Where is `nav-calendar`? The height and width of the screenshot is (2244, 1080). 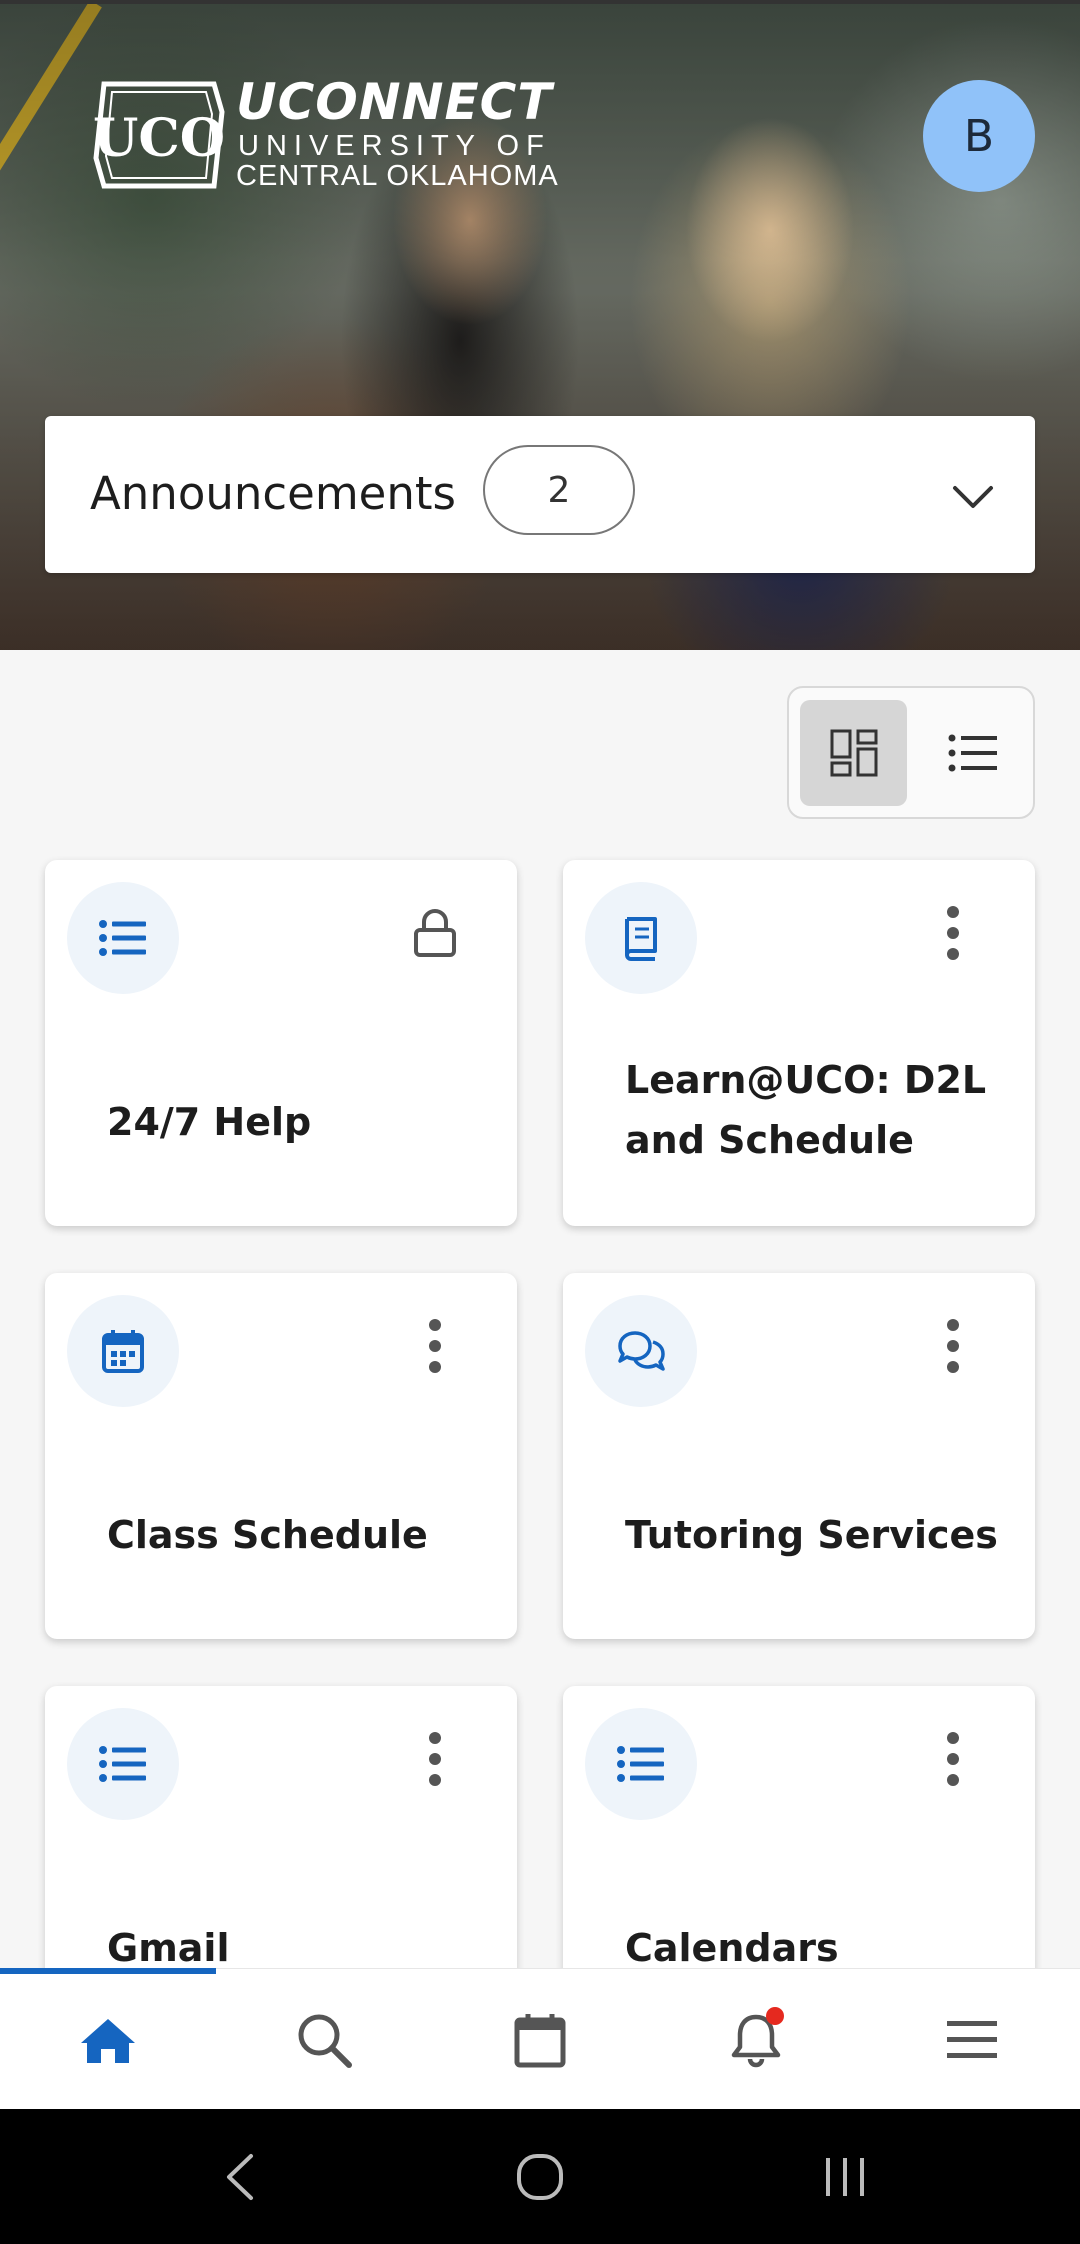 nav-calendar is located at coordinates (540, 2039).